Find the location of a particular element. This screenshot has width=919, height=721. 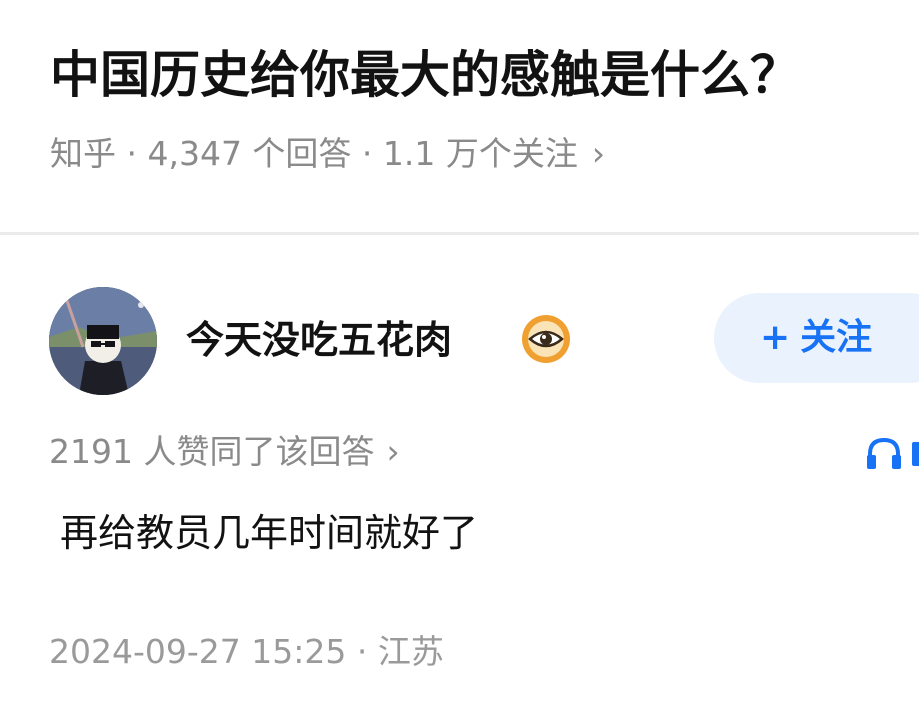

plus-icon: + is located at coordinates (775, 337).